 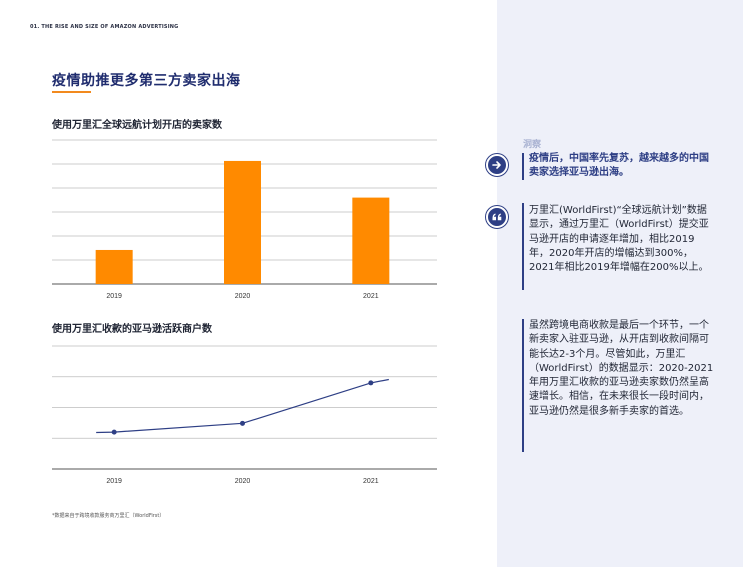 What do you see at coordinates (114, 481) in the screenshot?
I see `x-tick-label: 2019` at bounding box center [114, 481].